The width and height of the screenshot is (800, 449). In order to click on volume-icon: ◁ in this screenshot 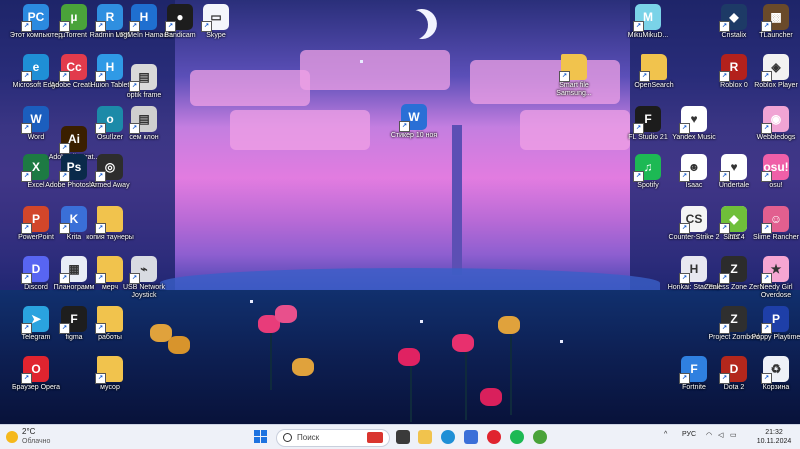, I will do `click(720, 439)`.